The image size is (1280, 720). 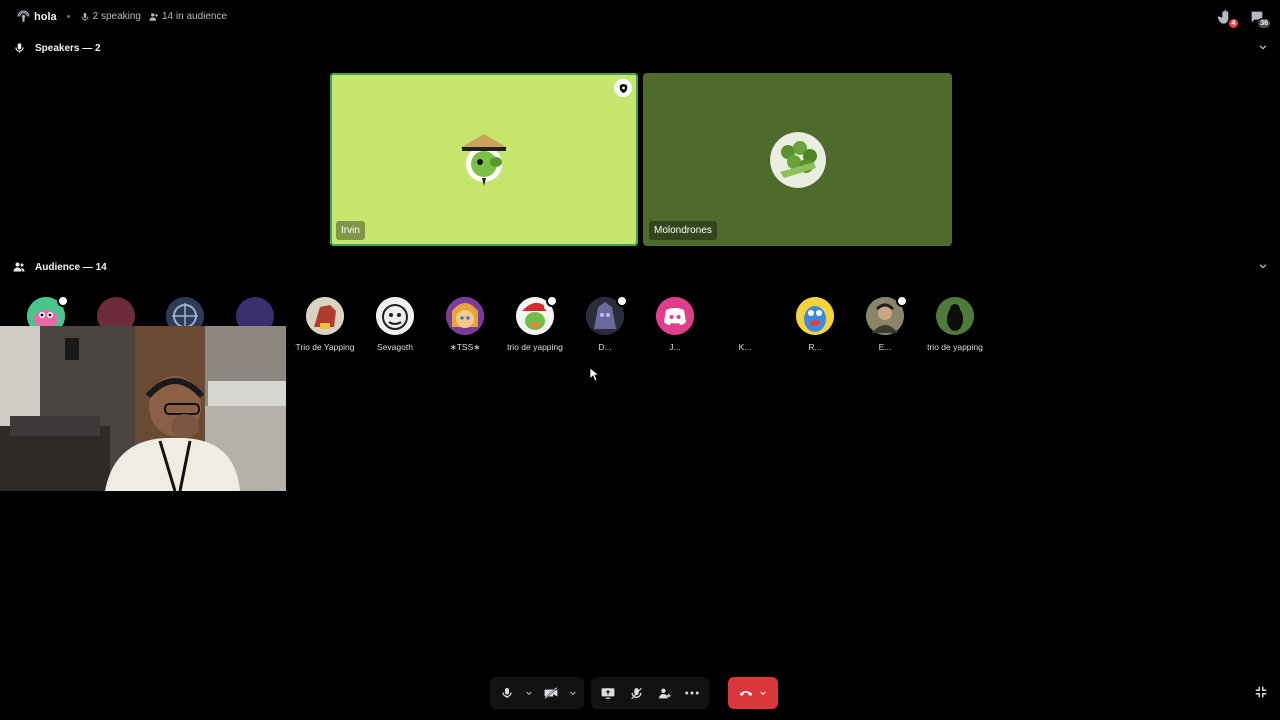 I want to click on share-activity-group, so click(x=650, y=693).